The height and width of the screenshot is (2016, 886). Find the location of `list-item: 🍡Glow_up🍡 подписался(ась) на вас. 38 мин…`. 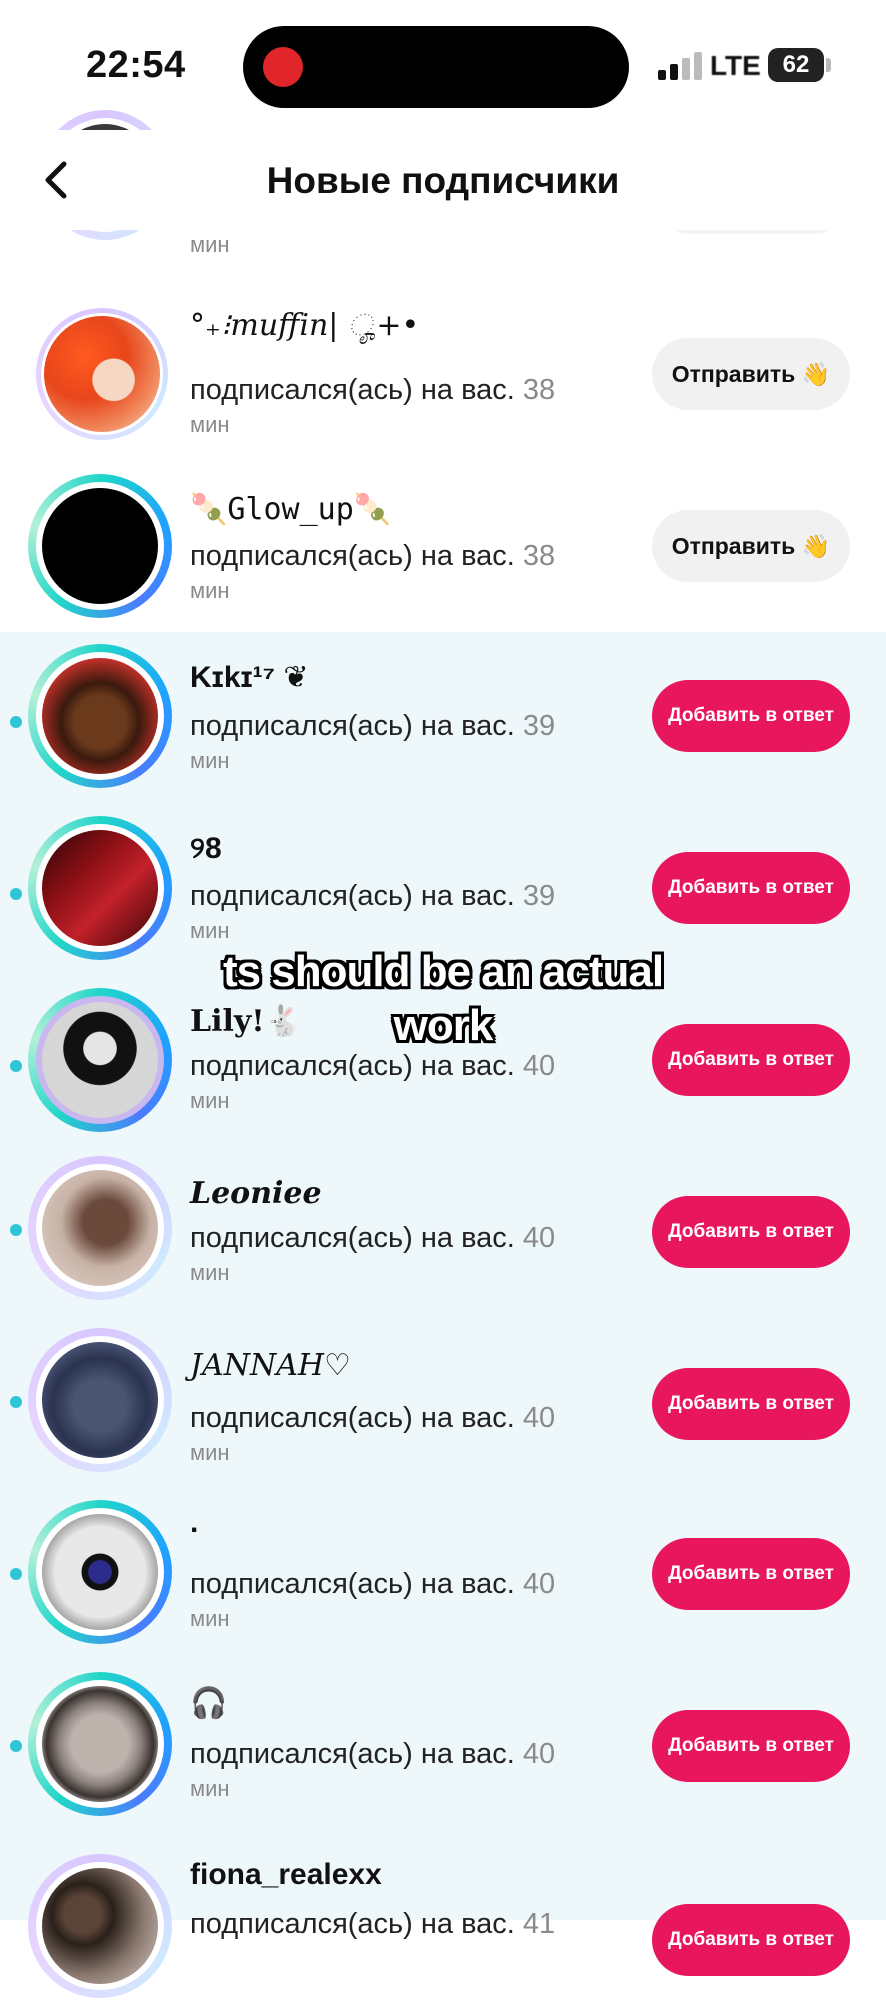

list-item: 🍡Glow_up🍡 подписался(ась) на вас. 38 мин… is located at coordinates (443, 546).